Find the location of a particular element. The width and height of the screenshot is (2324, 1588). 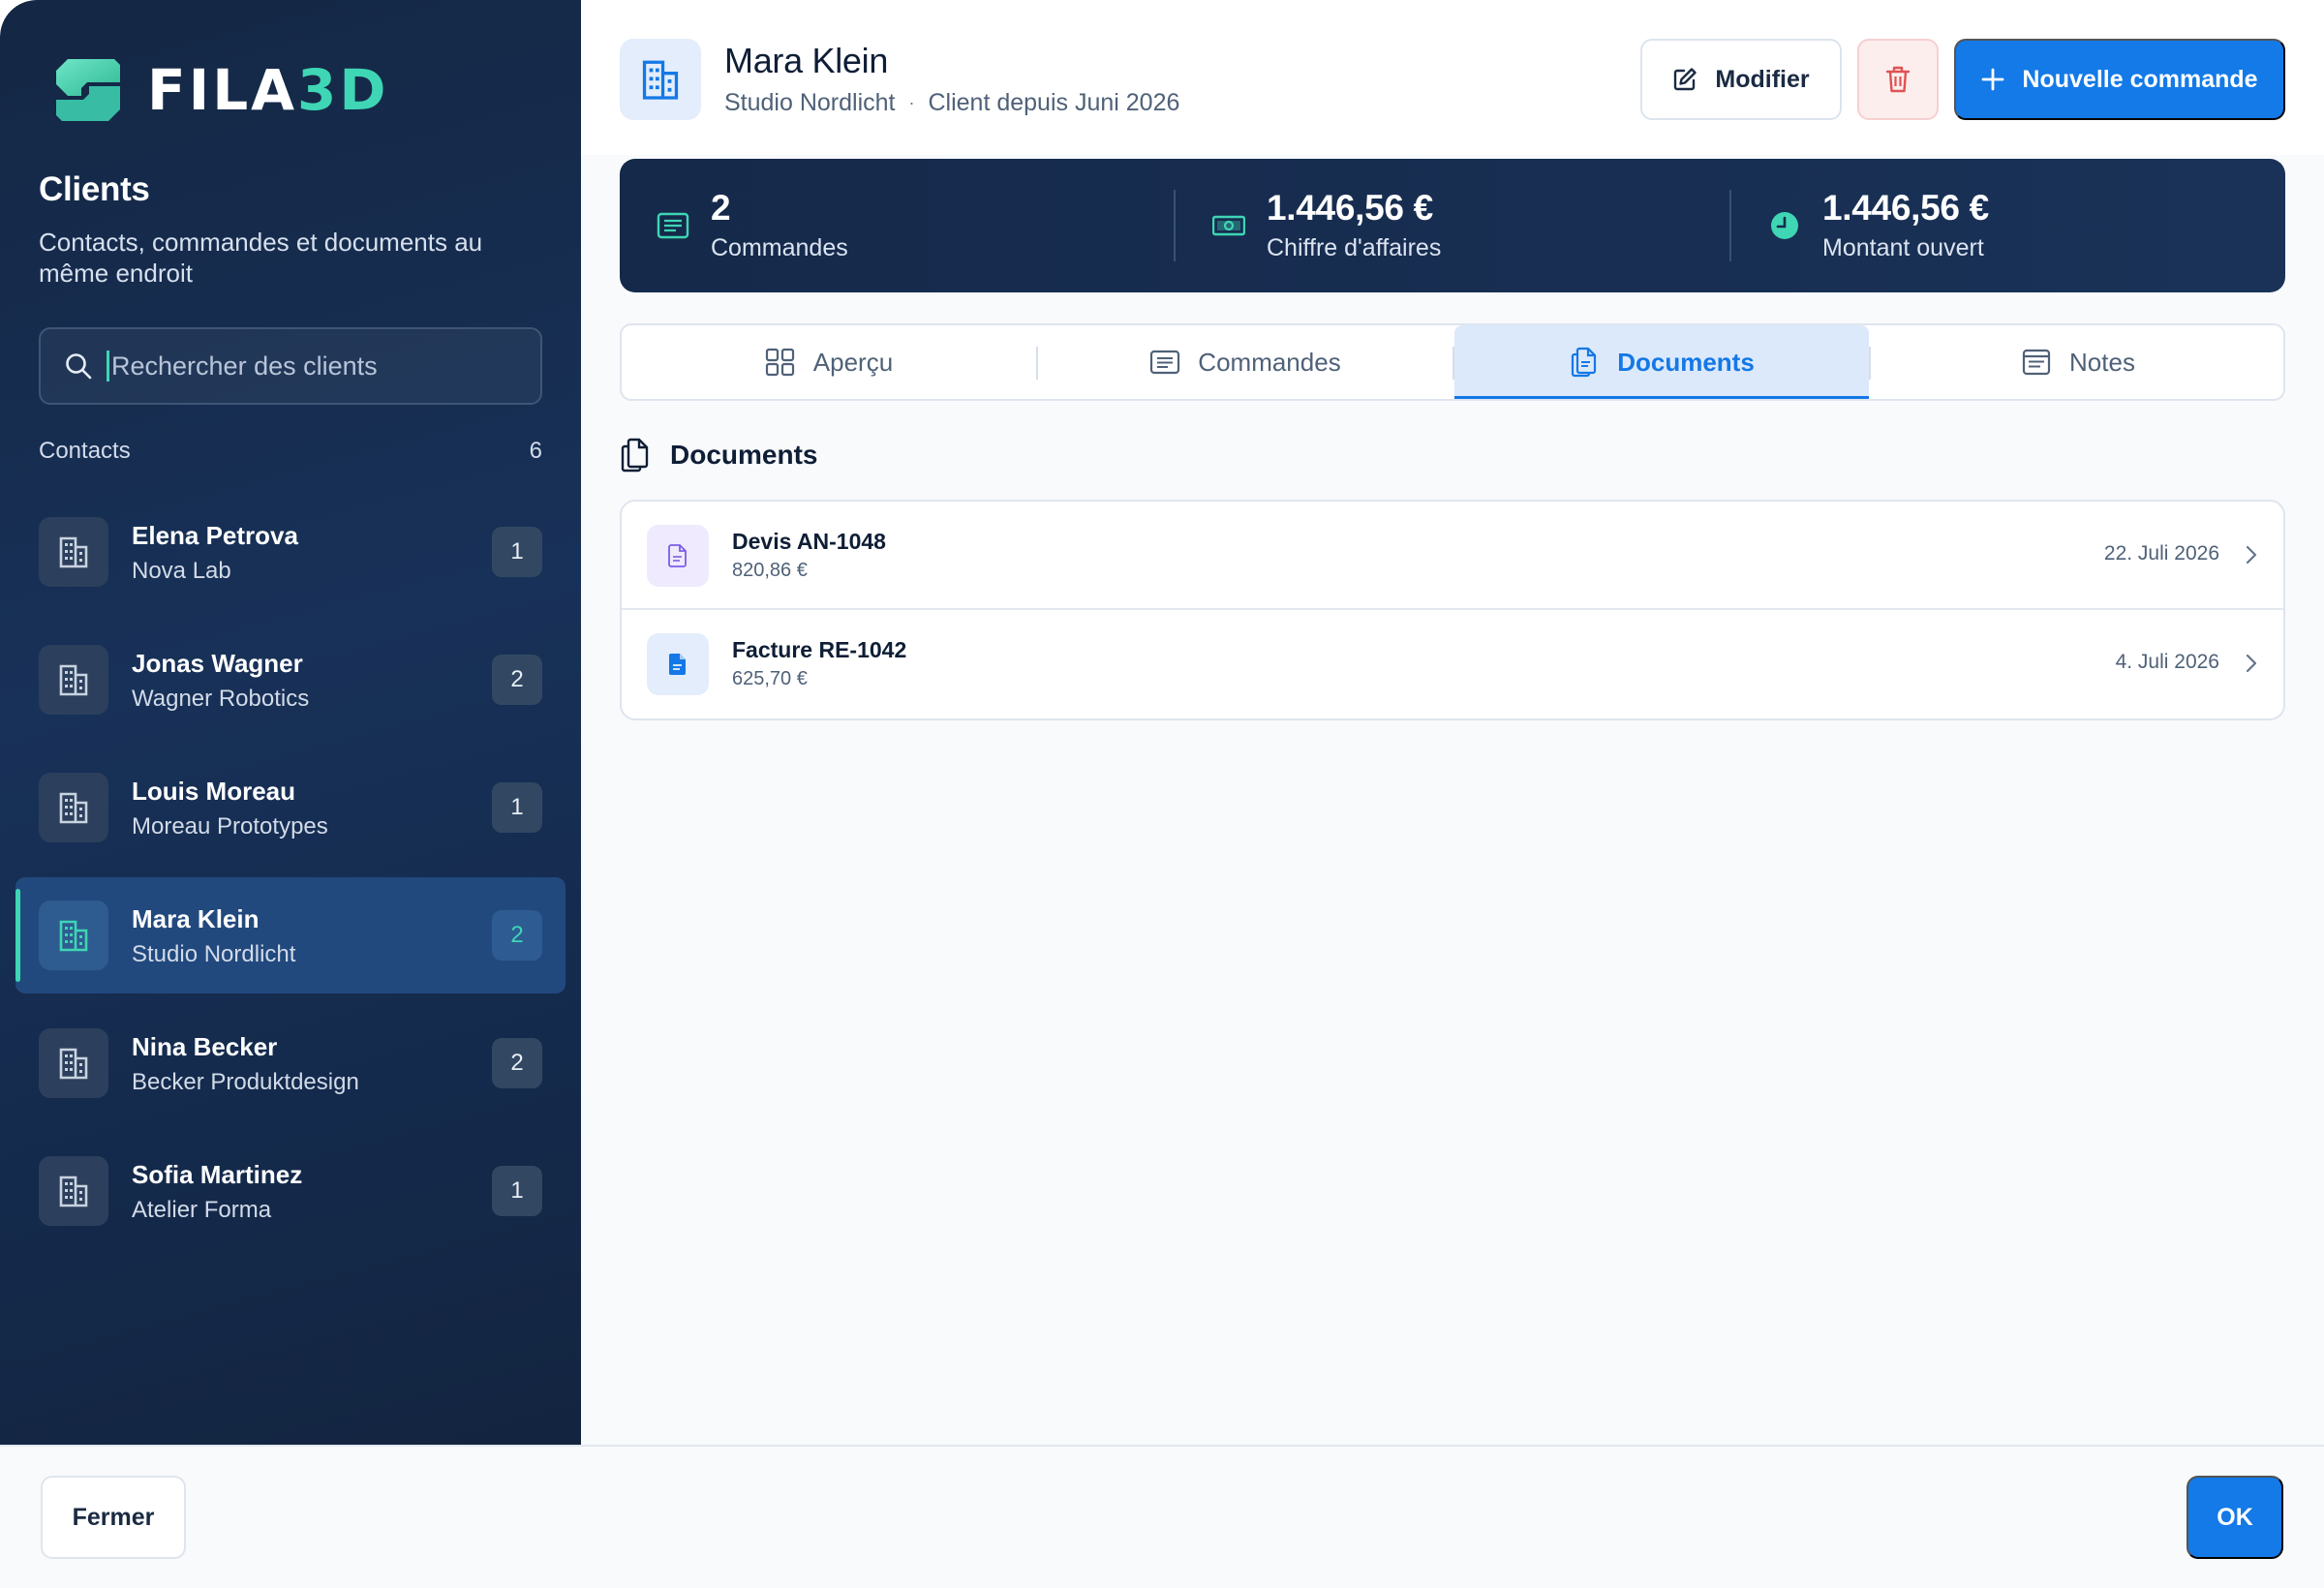

detail-tabs: Aperçu Commandes Documents Notes is located at coordinates (1452, 362).